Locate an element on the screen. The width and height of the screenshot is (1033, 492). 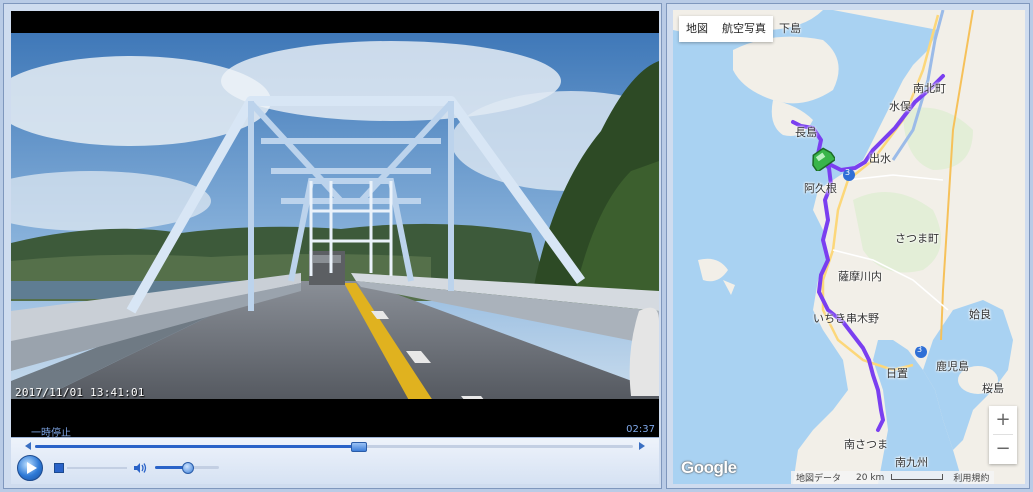
map-type-roadmap: 地図 is located at coordinates (697, 29).